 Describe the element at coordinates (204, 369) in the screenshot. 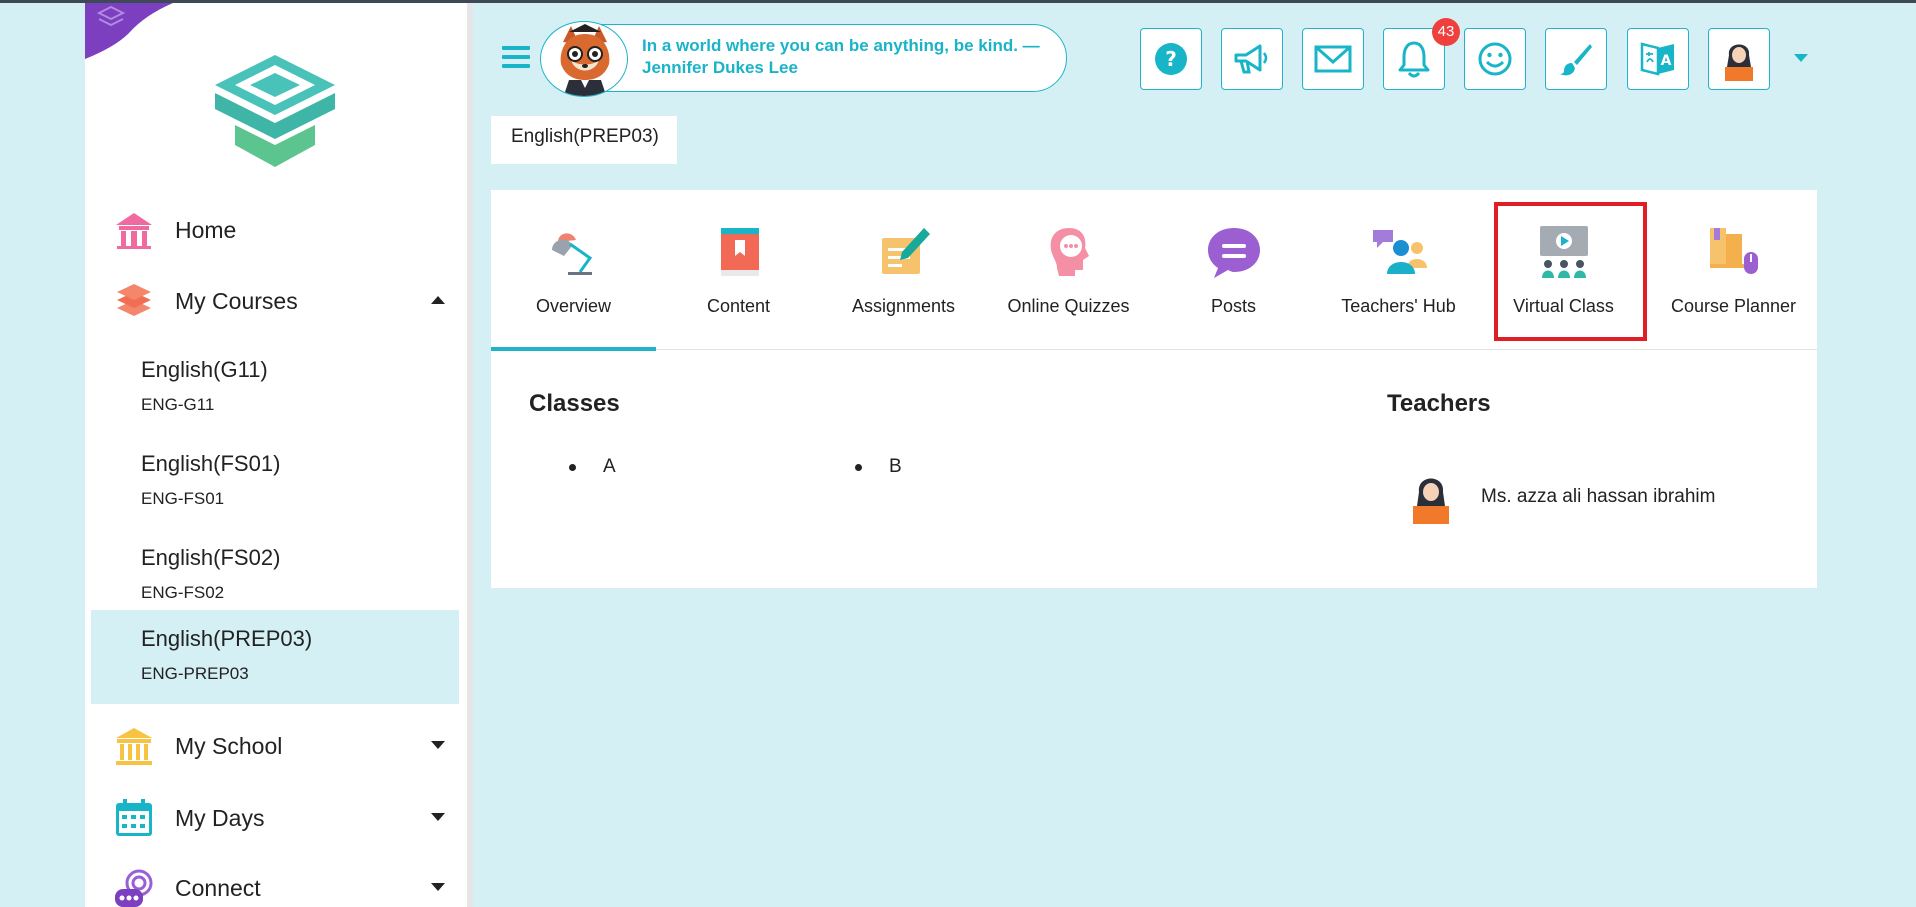

I see `course-name: English(G11)` at that location.